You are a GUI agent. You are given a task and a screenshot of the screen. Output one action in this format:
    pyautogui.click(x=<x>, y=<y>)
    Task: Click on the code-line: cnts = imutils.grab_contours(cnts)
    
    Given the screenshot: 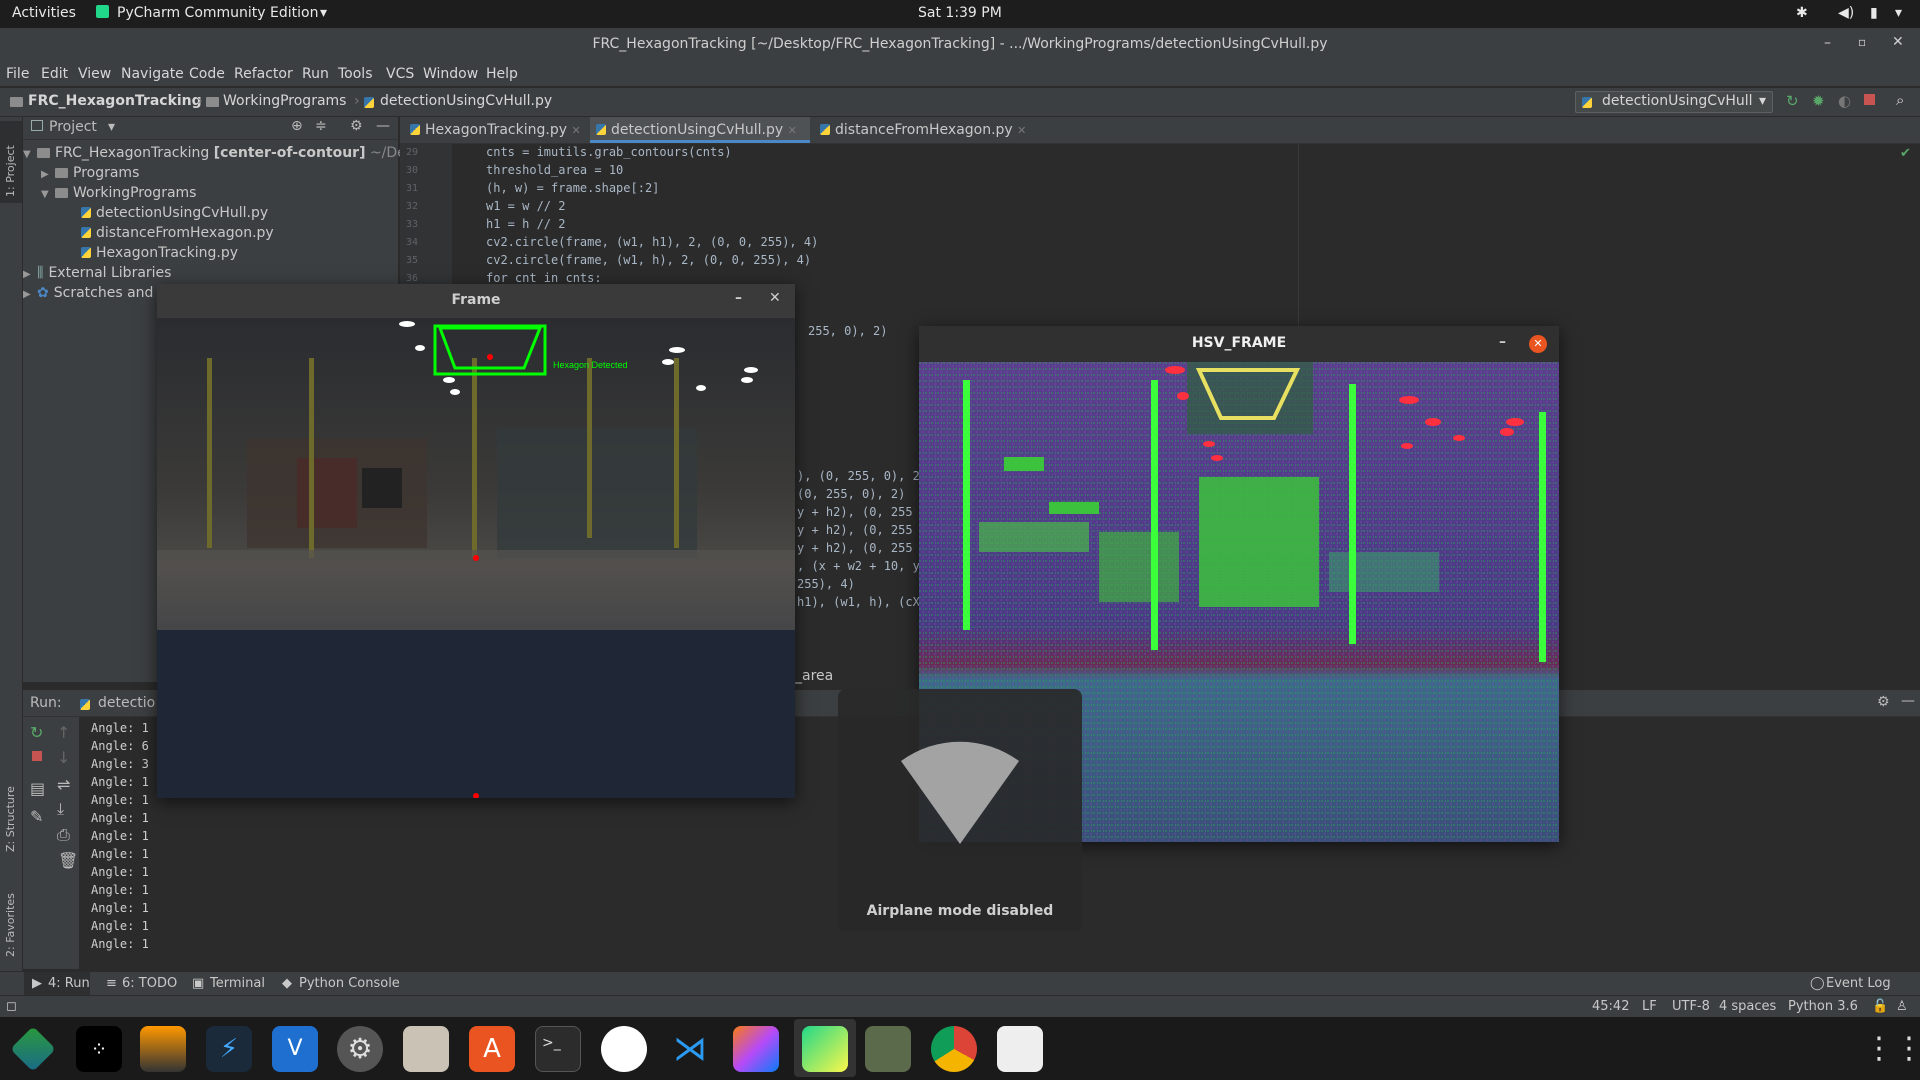 What is the action you would take?
    pyautogui.click(x=609, y=152)
    